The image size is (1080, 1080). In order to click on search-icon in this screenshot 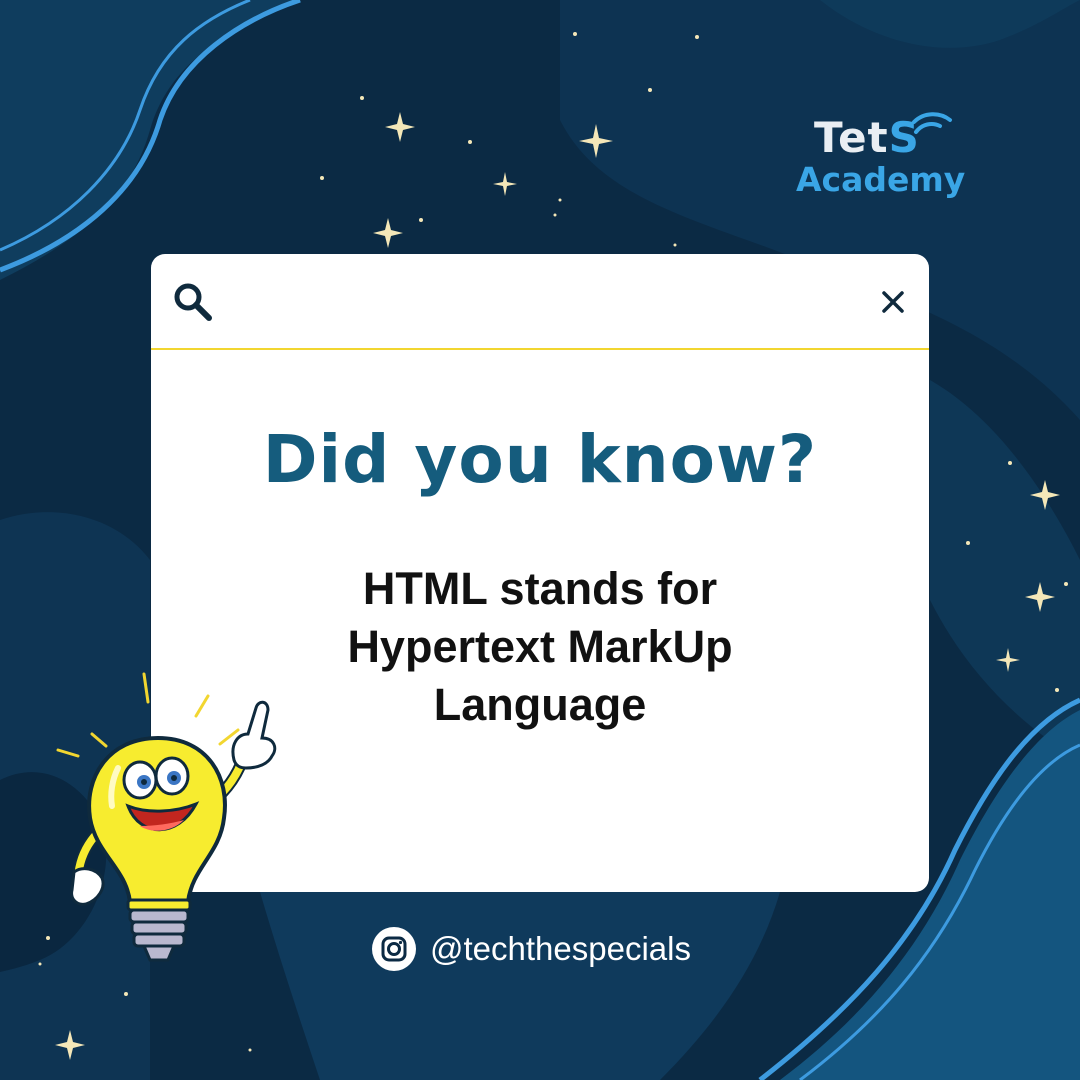, I will do `click(193, 302)`.